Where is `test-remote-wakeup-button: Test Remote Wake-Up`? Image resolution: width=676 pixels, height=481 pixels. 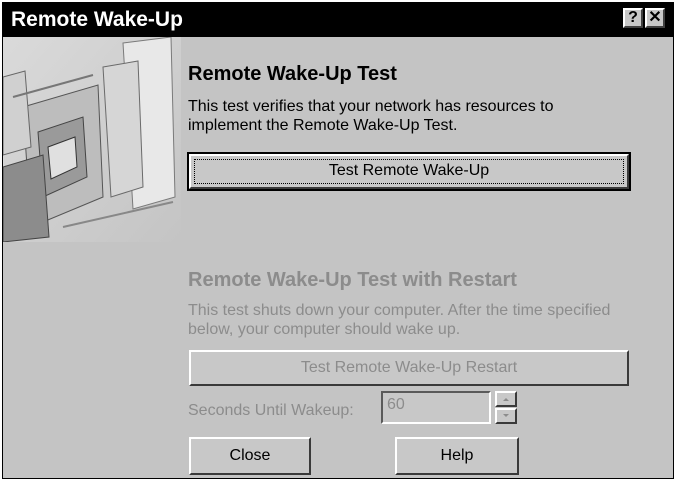 test-remote-wakeup-button: Test Remote Wake-Up is located at coordinates (409, 171).